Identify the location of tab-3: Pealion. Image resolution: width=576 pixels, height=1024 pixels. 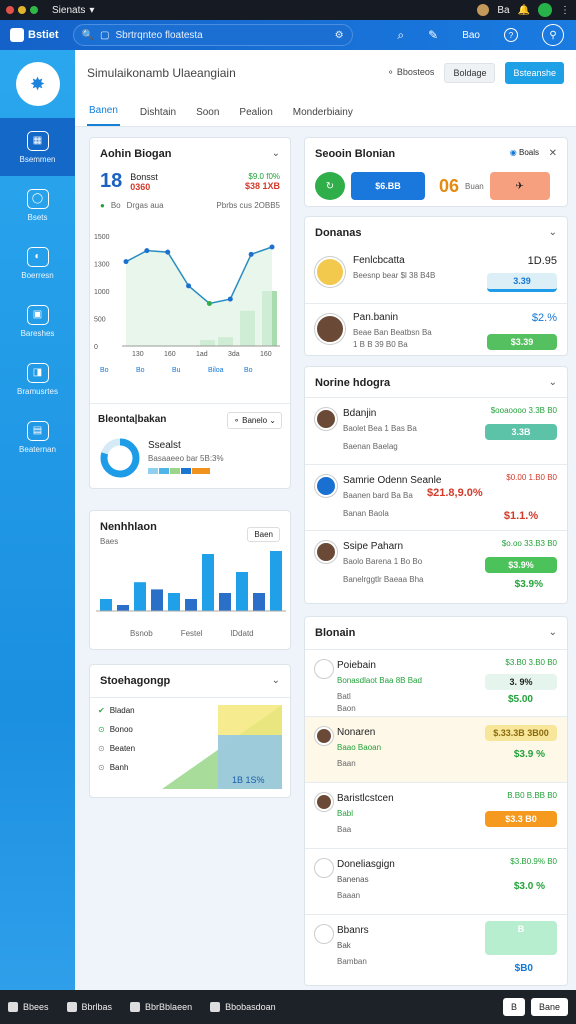
(255, 116).